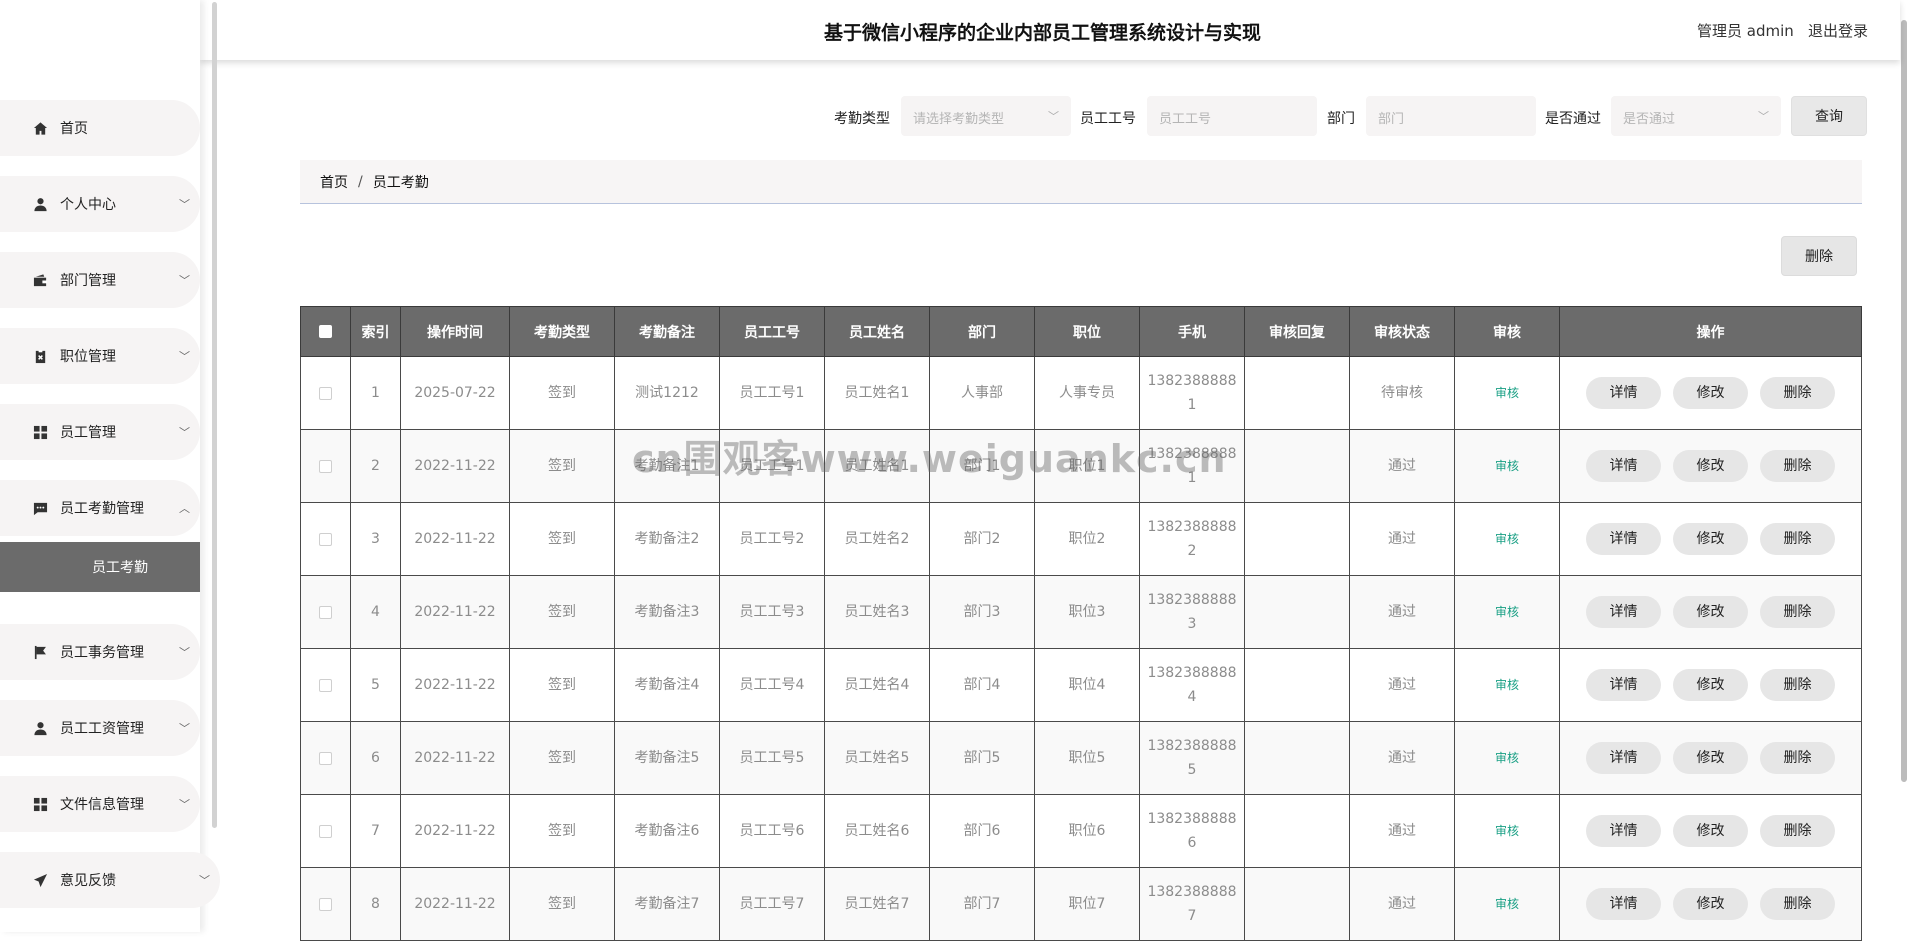 The width and height of the screenshot is (1912, 941). I want to click on logout-link: 退出登录, so click(1838, 30).